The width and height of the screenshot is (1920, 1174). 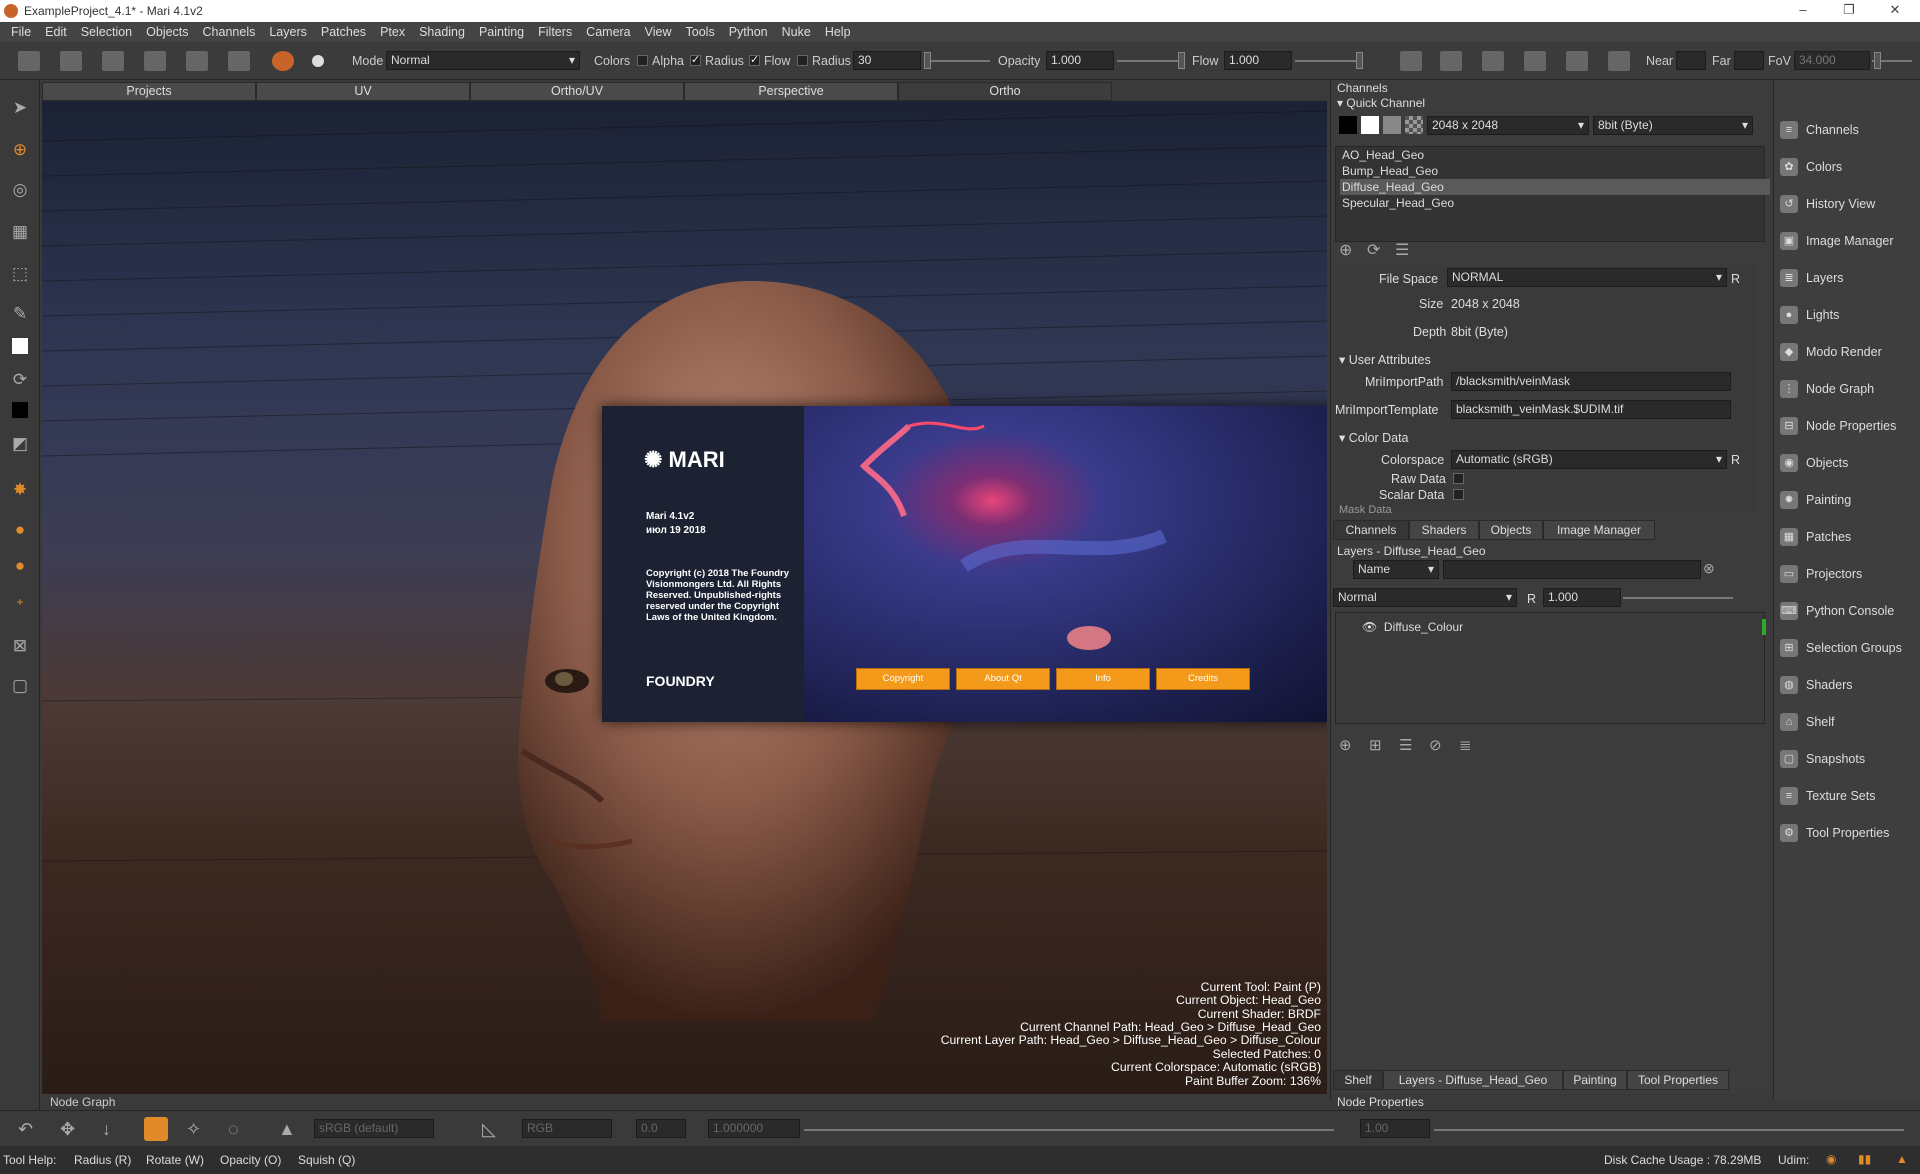 I want to click on menu-layers: Layers, so click(x=288, y=32).